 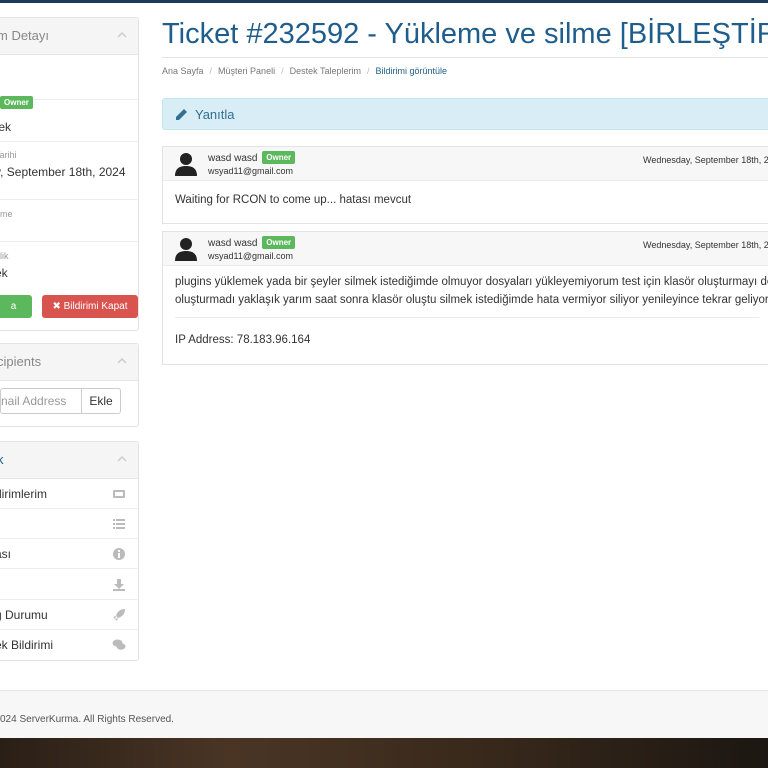 What do you see at coordinates (24, 615) in the screenshot?
I see `menu-item-label: ğ Durumu` at bounding box center [24, 615].